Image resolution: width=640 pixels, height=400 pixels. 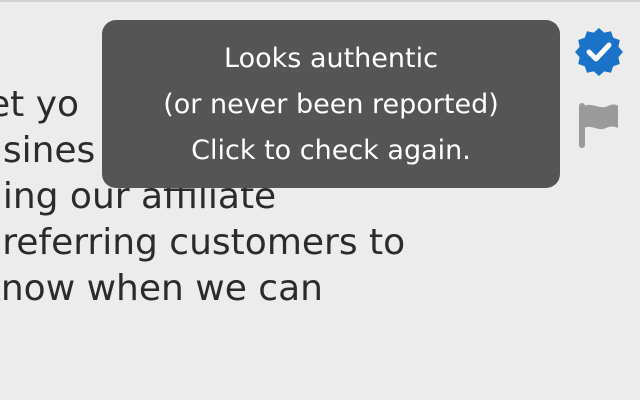 I want to click on tooltip-line-3: Click to check again., so click(x=331, y=150).